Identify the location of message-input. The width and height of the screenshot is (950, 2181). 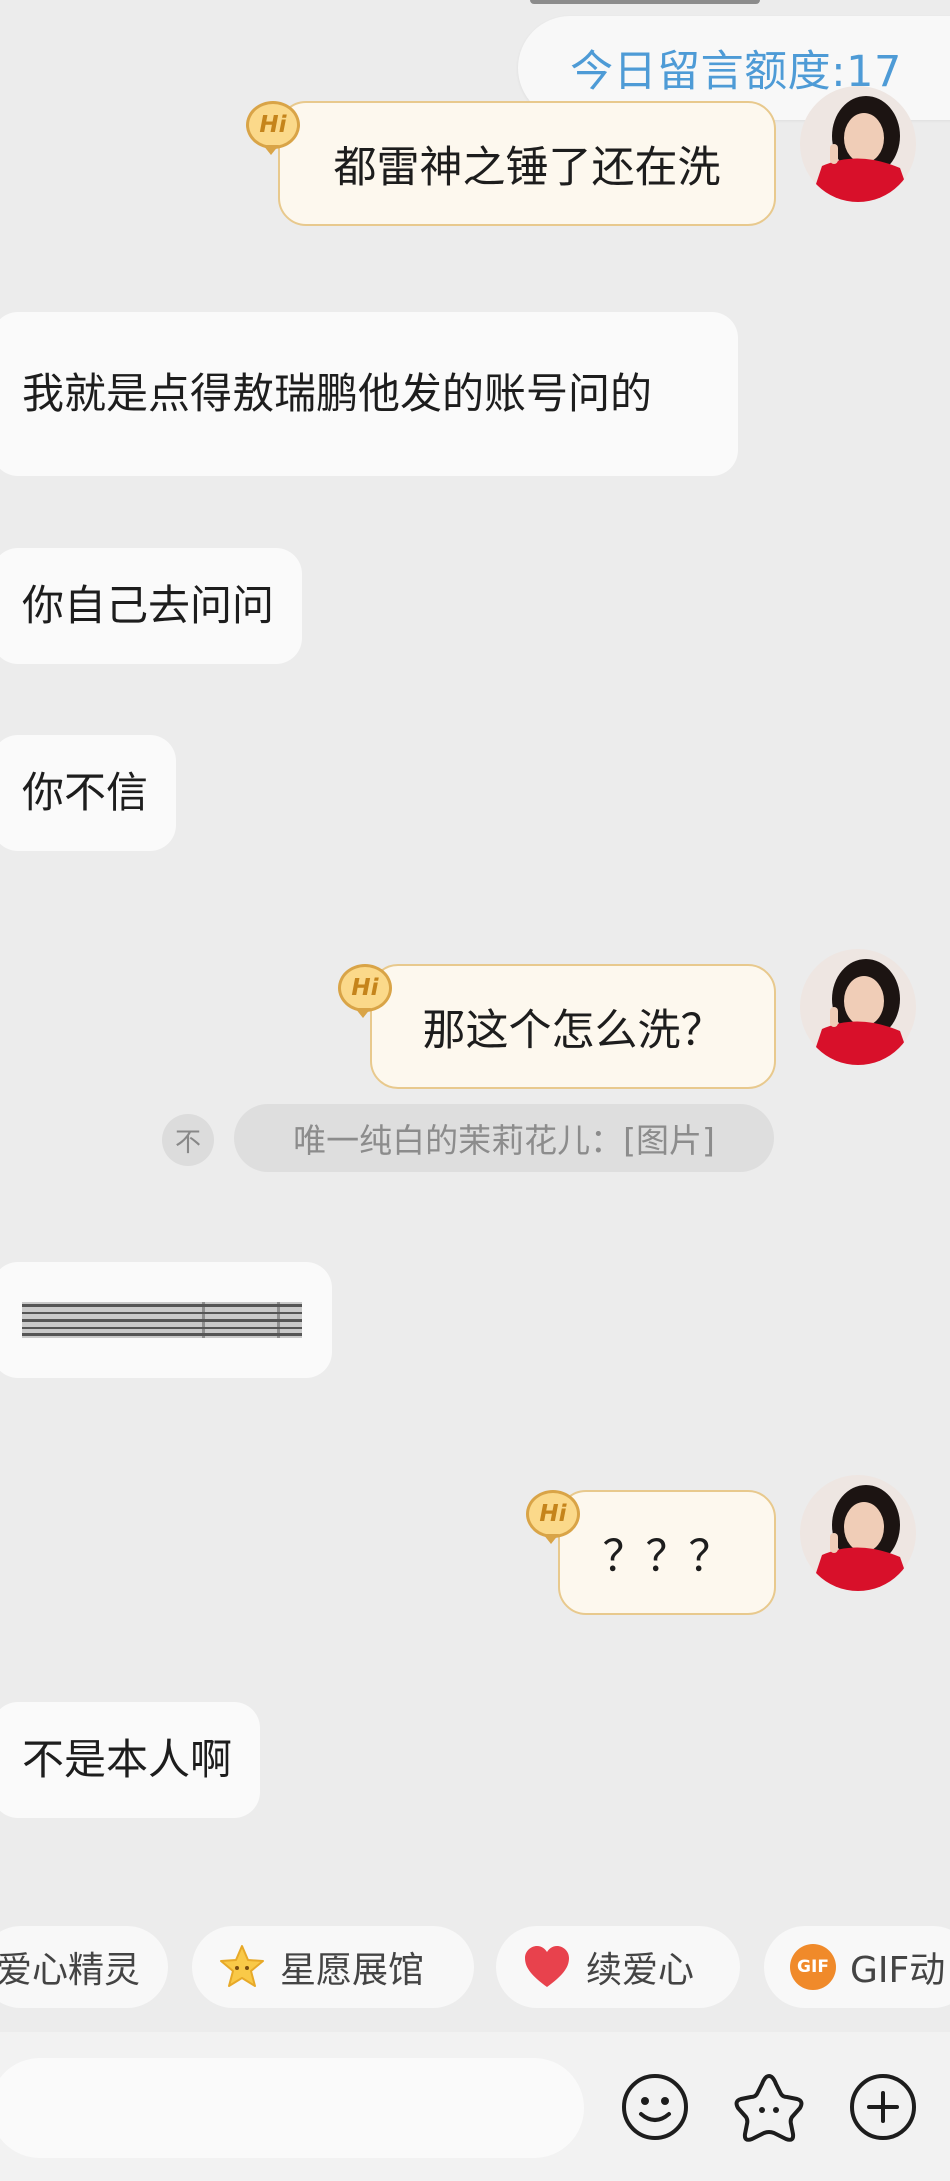
(292, 2108).